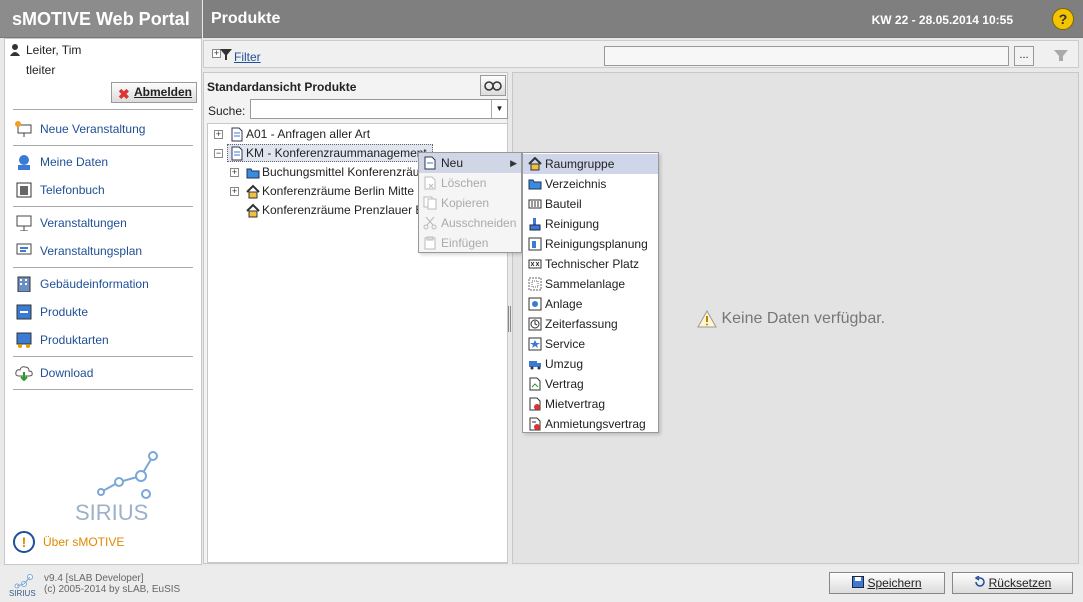 The height and width of the screenshot is (602, 1083). What do you see at coordinates (564, 304) in the screenshot?
I see `submenu-item-label: Anlage` at bounding box center [564, 304].